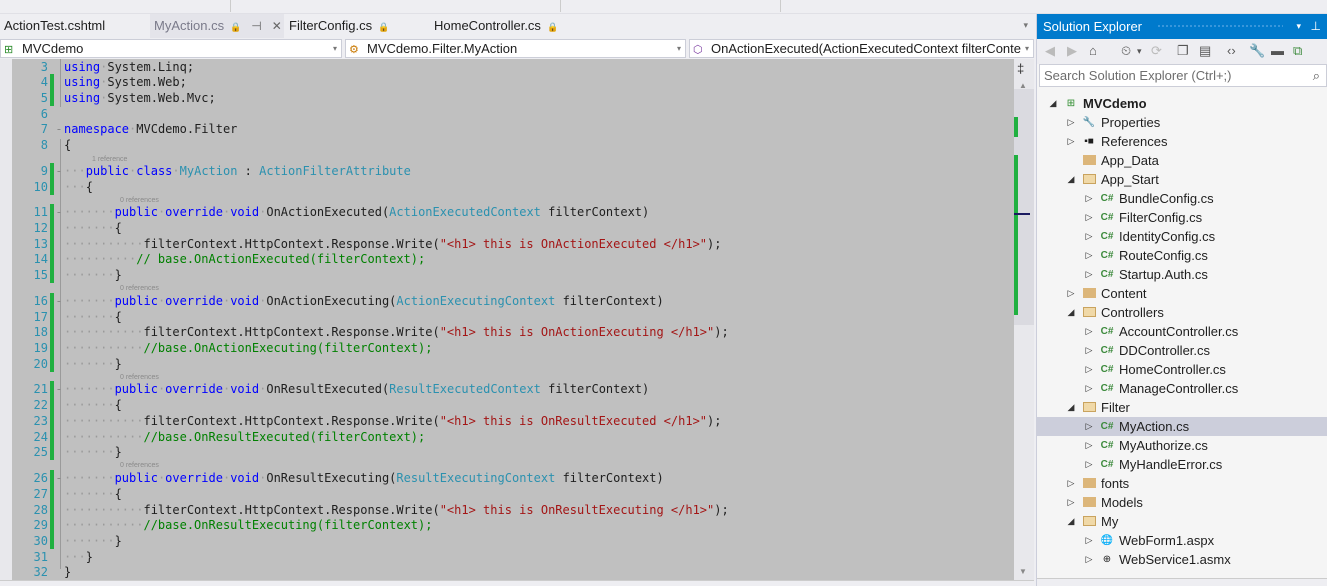 The image size is (1327, 586). What do you see at coordinates (256, 26) in the screenshot?
I see `pin-icon: ⊣` at bounding box center [256, 26].